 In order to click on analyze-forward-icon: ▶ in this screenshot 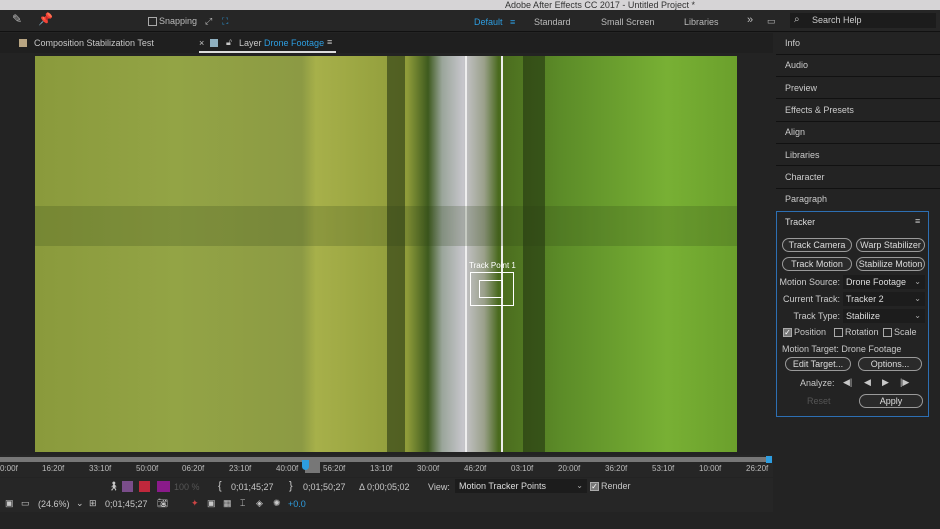, I will do `click(885, 382)`.